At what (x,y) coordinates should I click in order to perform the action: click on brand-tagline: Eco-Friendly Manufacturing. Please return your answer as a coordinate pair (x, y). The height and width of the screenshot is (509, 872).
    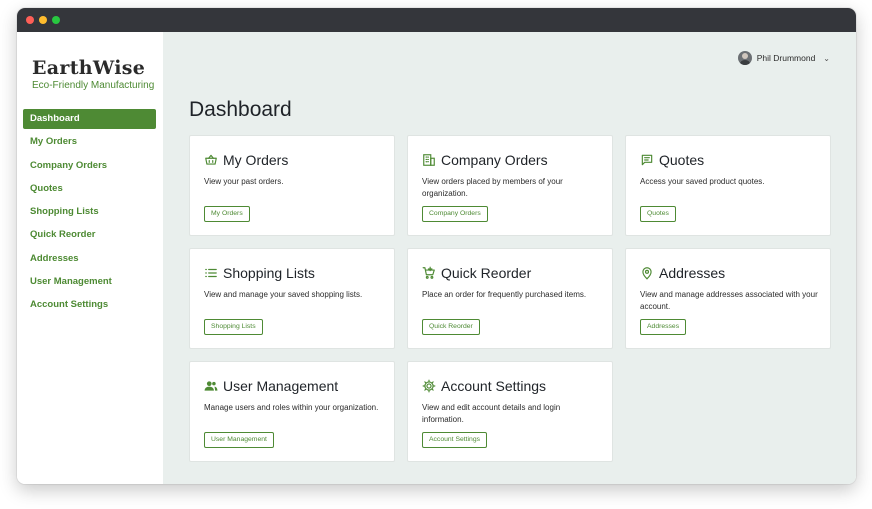
    Looking at the image, I should click on (93, 85).